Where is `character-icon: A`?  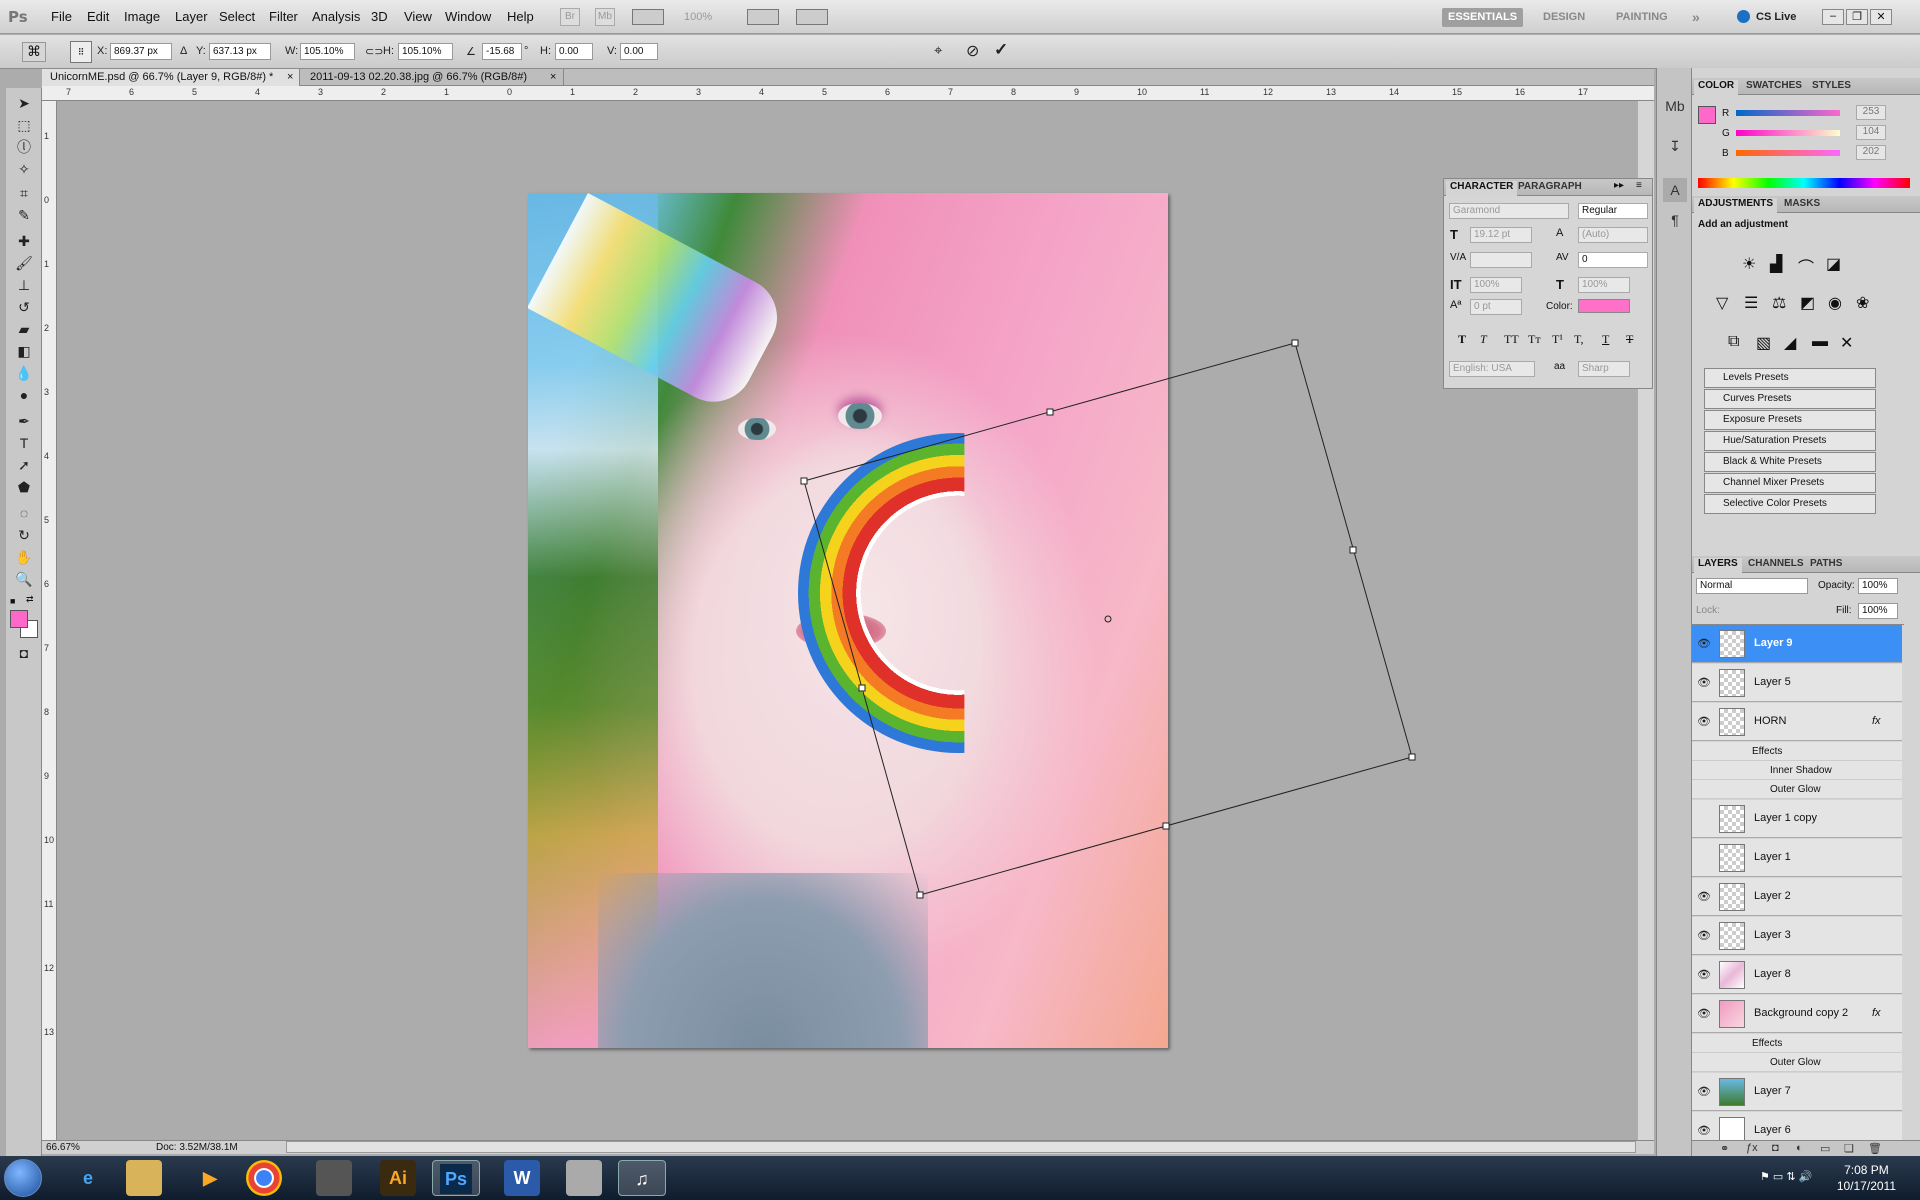 character-icon: A is located at coordinates (1675, 190).